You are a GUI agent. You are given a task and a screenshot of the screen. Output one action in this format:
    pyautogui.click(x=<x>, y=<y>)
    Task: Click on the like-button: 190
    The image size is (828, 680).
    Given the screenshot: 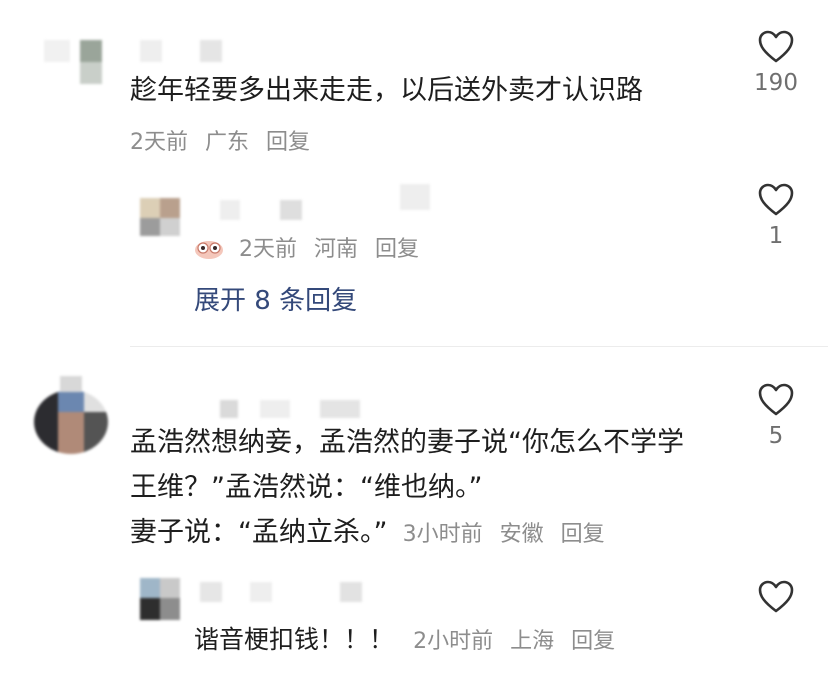 What is the action you would take?
    pyautogui.click(x=776, y=63)
    